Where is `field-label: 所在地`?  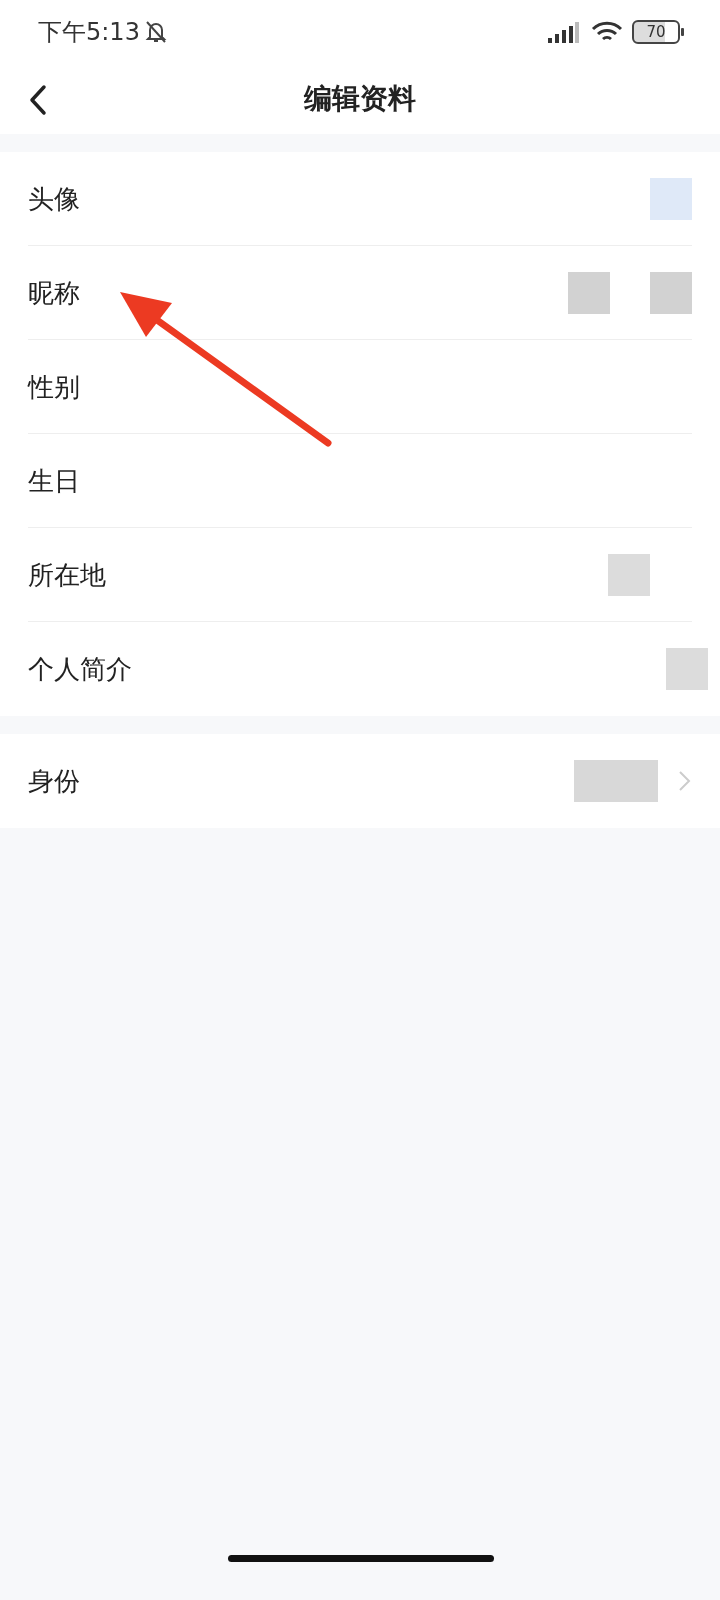 field-label: 所在地 is located at coordinates (298, 575).